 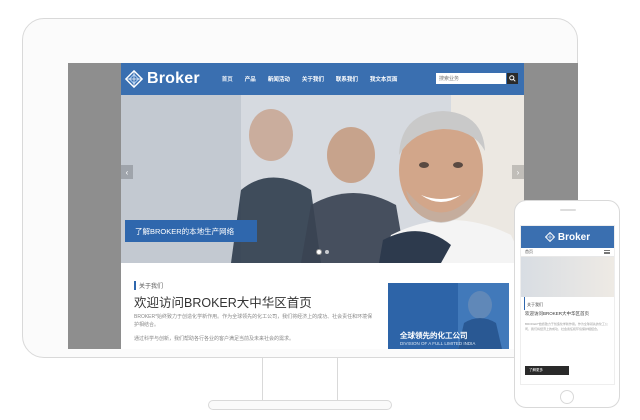 I want to click on menu-item-text-page: 我文本页面, so click(x=384, y=79).